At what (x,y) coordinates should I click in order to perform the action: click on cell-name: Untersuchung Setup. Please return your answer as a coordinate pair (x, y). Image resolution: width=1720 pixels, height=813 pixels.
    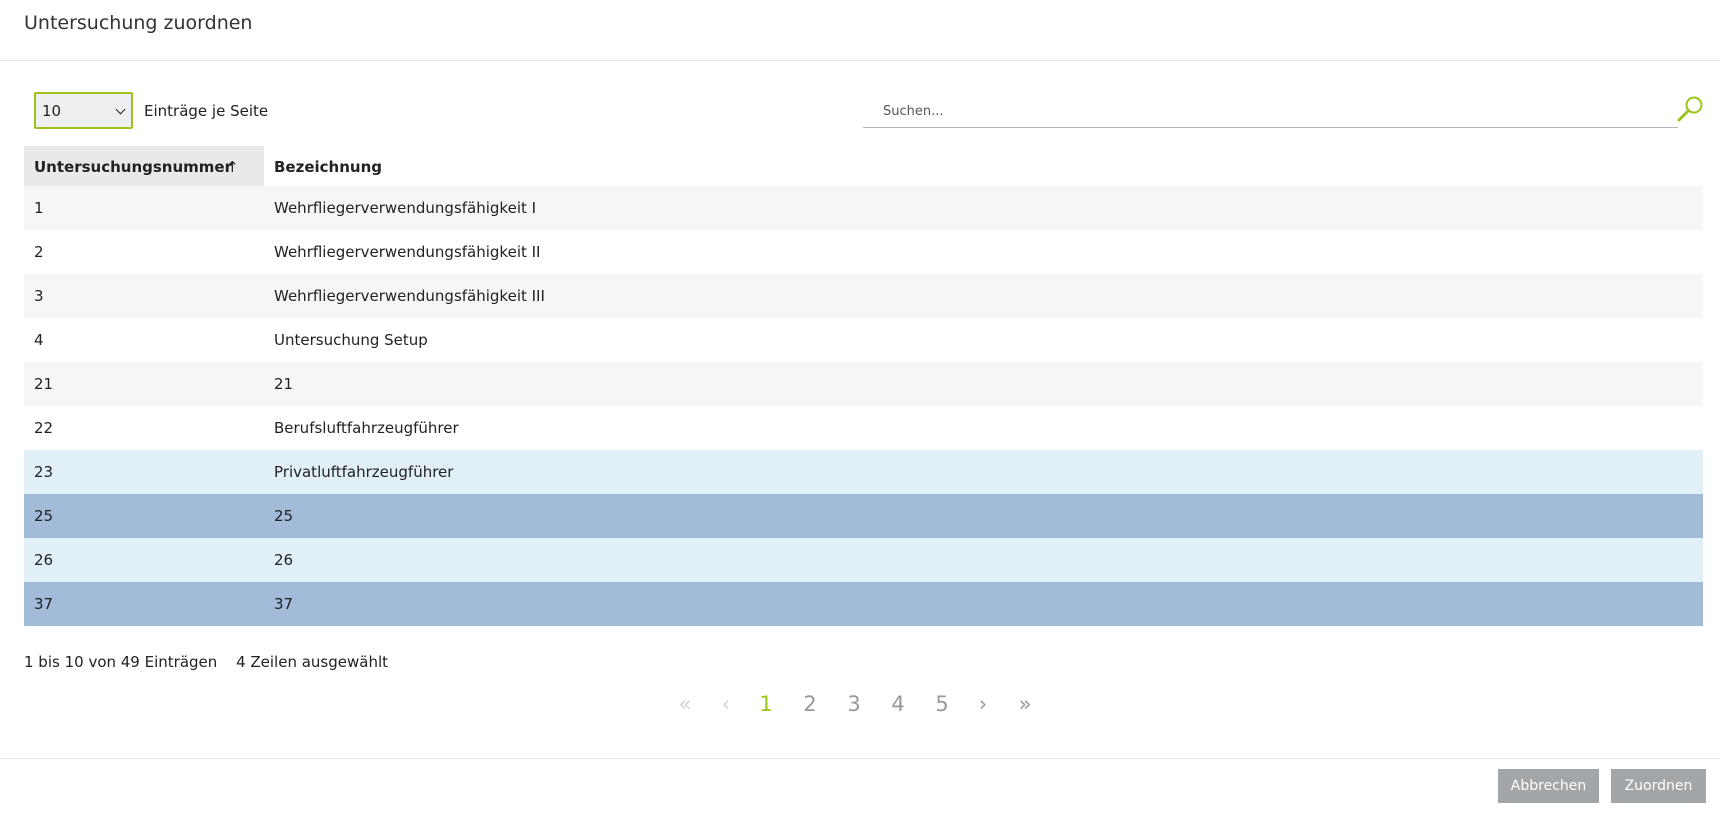
    Looking at the image, I should click on (351, 340).